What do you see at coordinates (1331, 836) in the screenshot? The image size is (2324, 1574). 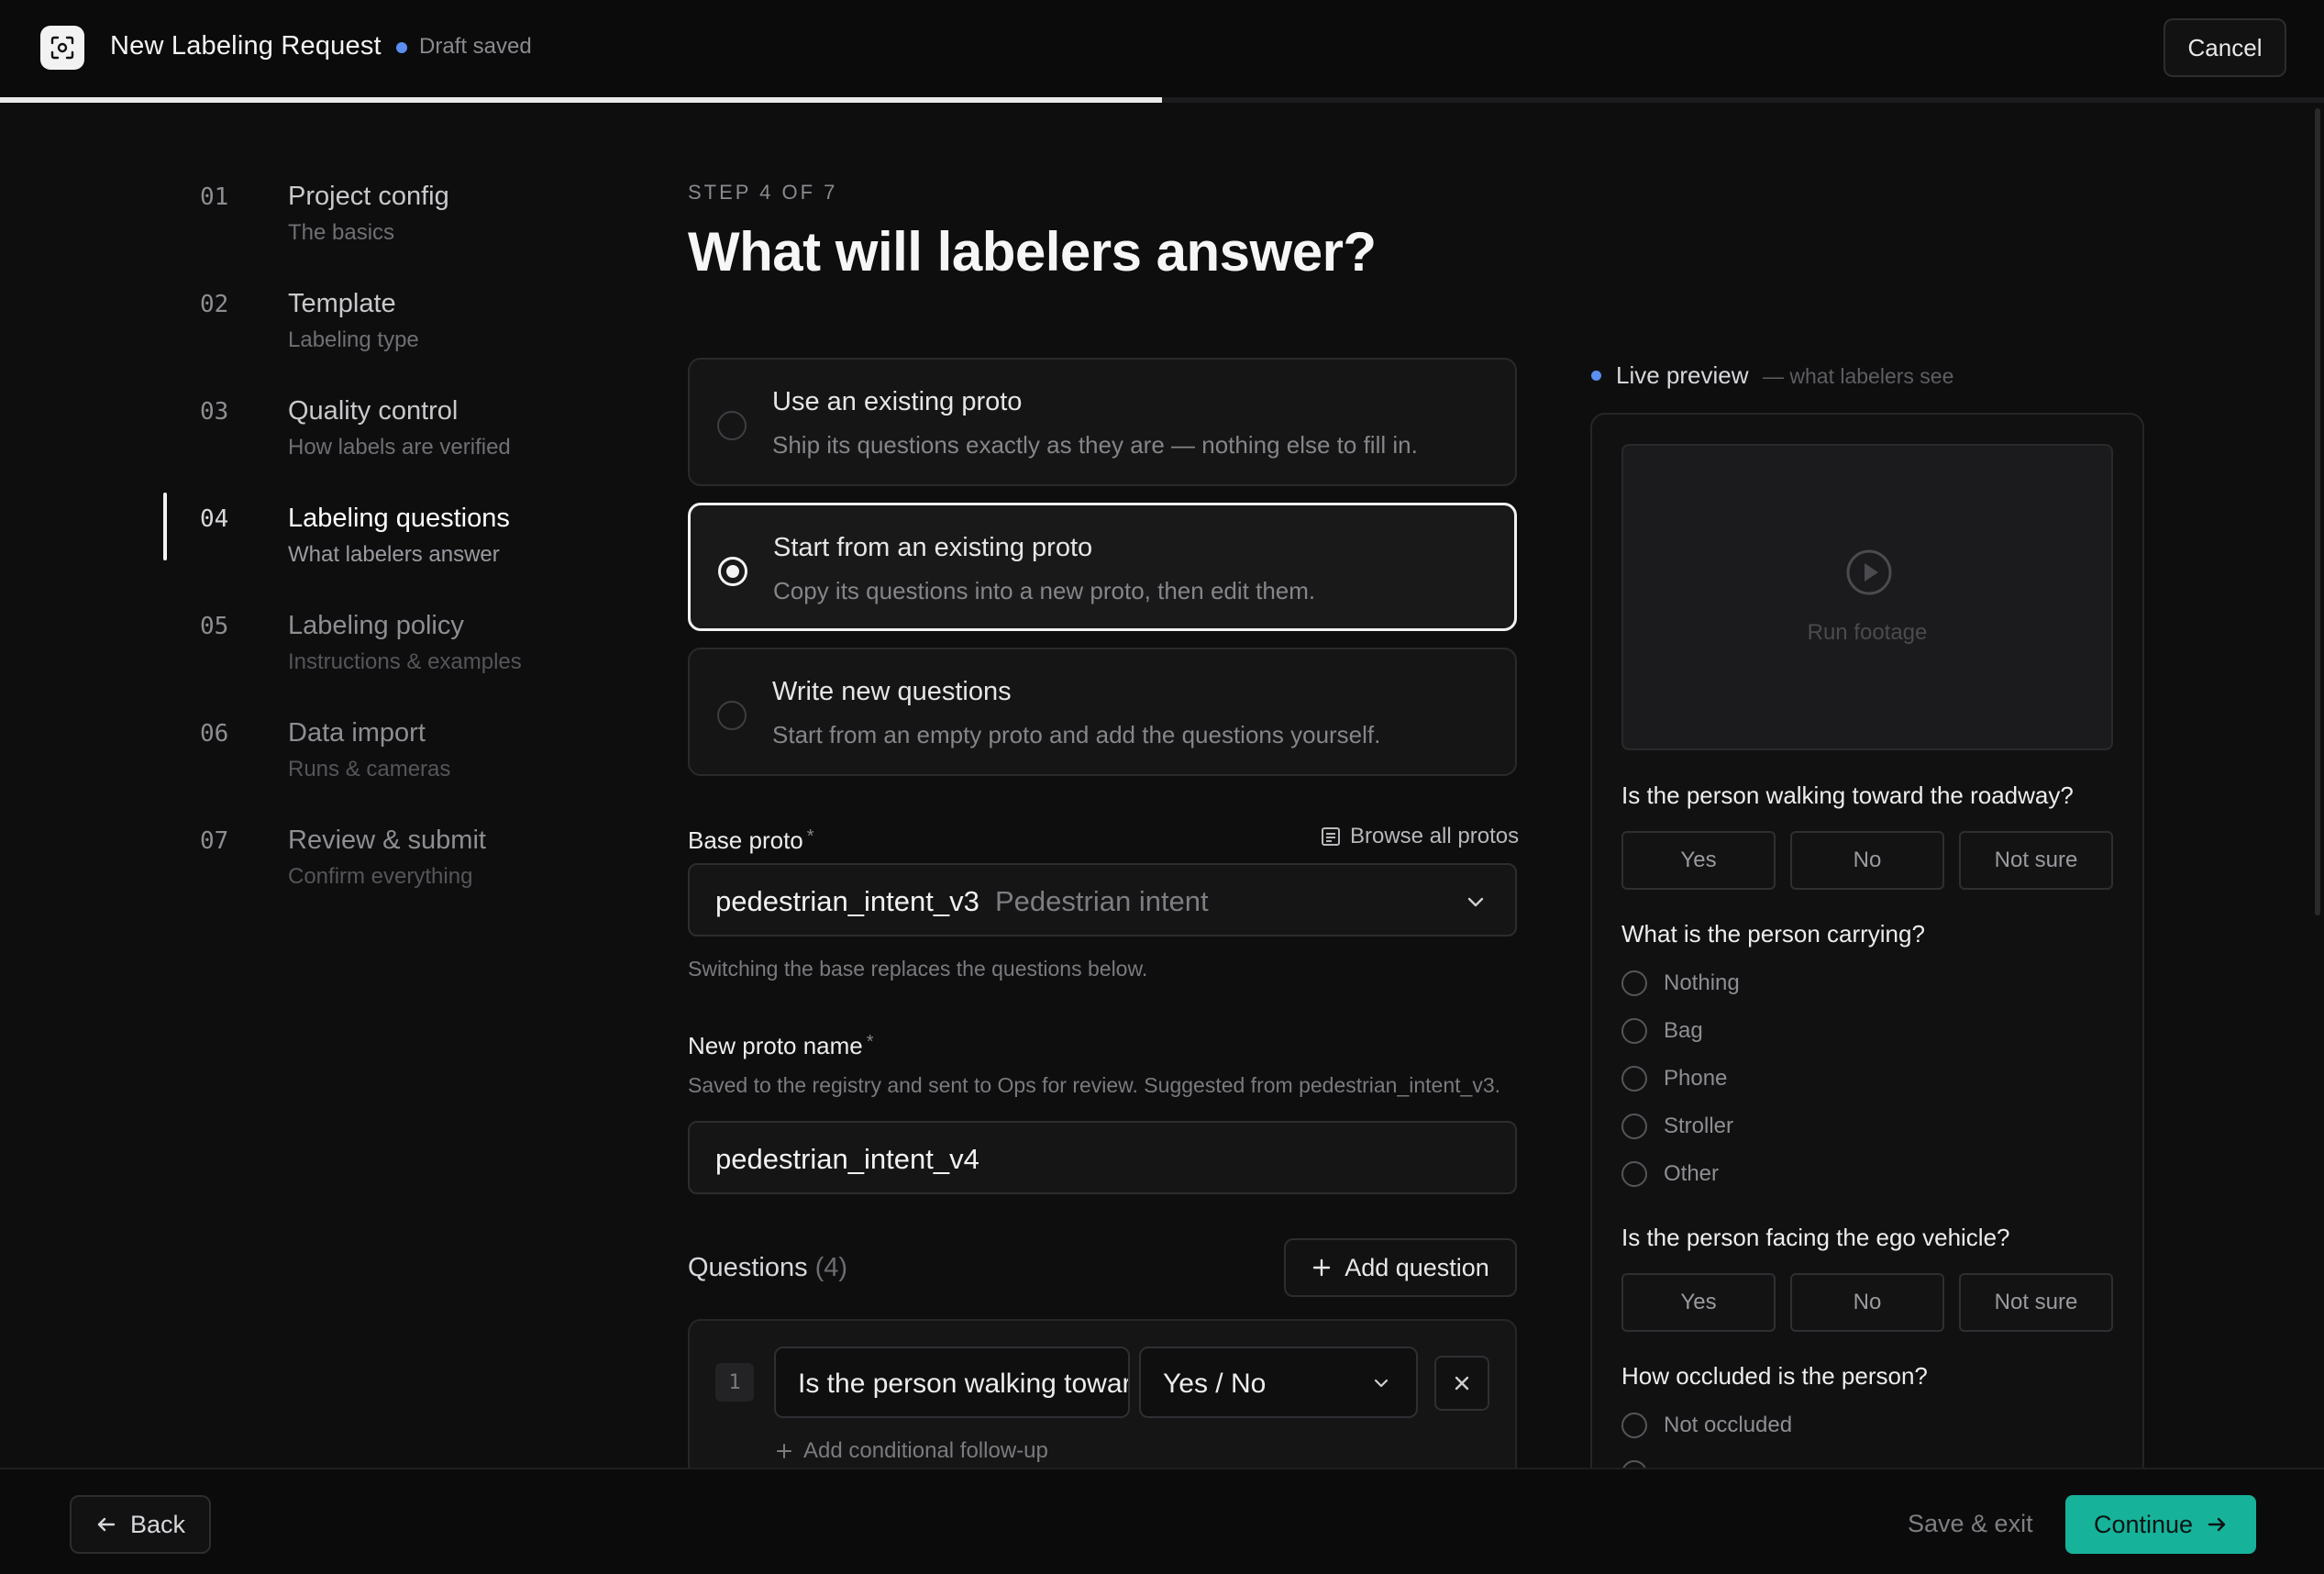 I see `list-icon` at bounding box center [1331, 836].